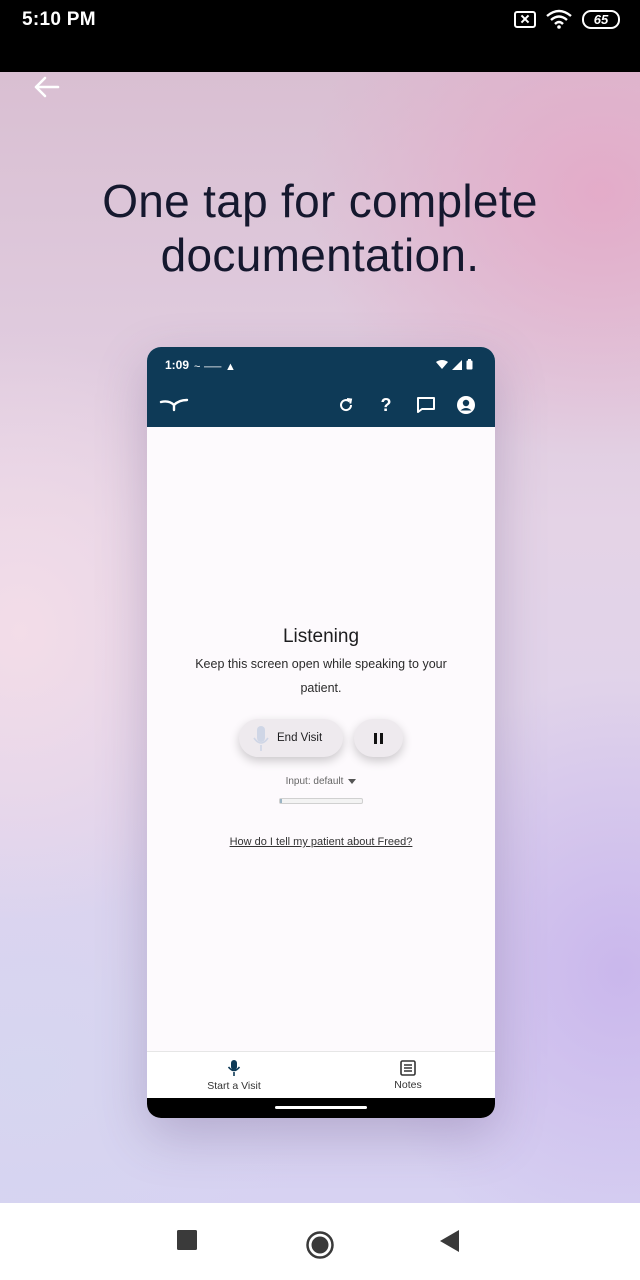  Describe the element at coordinates (408, 1067) in the screenshot. I see `notes-icon` at that location.